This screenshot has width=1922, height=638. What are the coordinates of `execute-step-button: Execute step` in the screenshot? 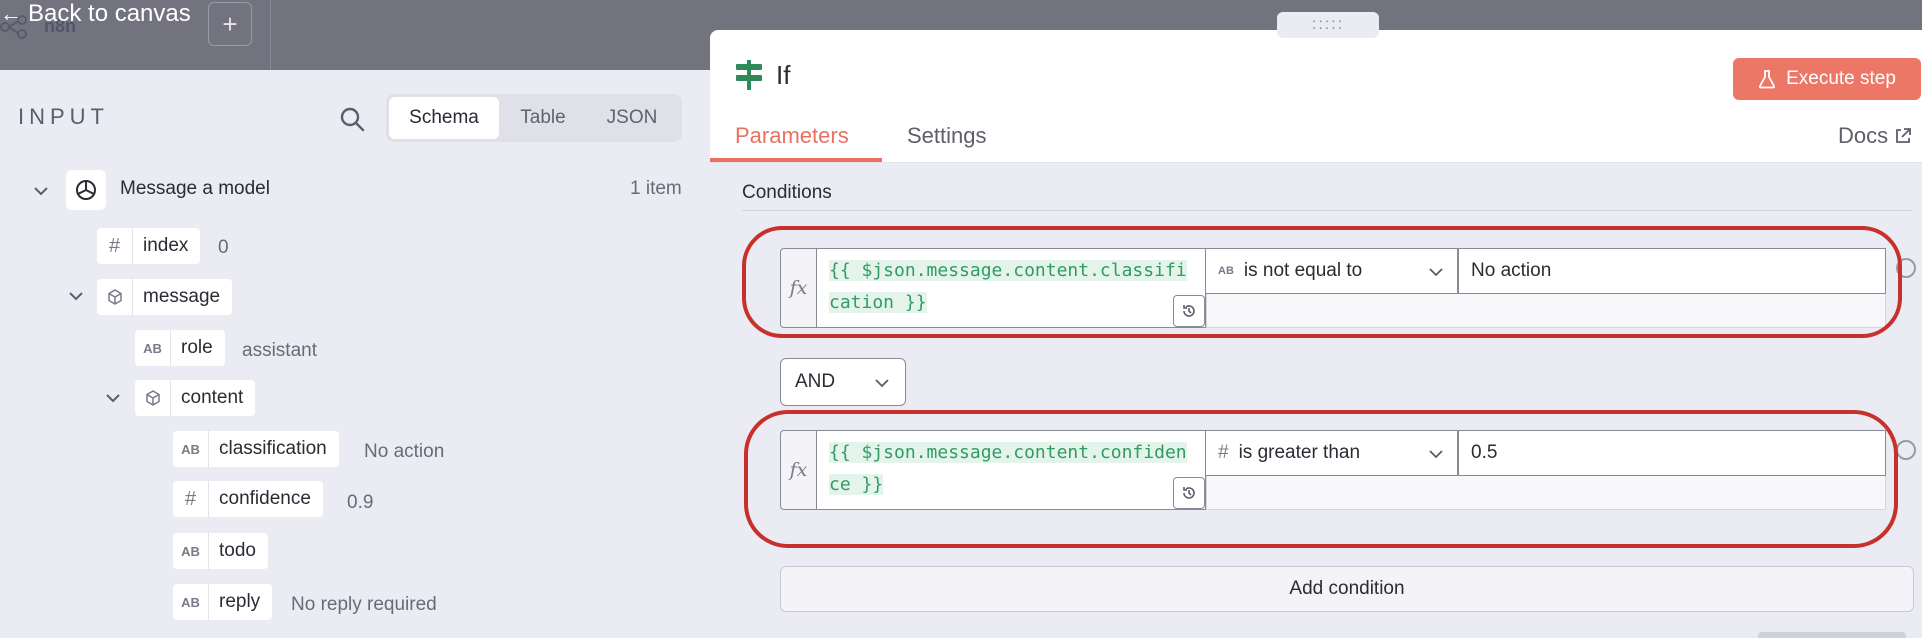 It's located at (1827, 79).